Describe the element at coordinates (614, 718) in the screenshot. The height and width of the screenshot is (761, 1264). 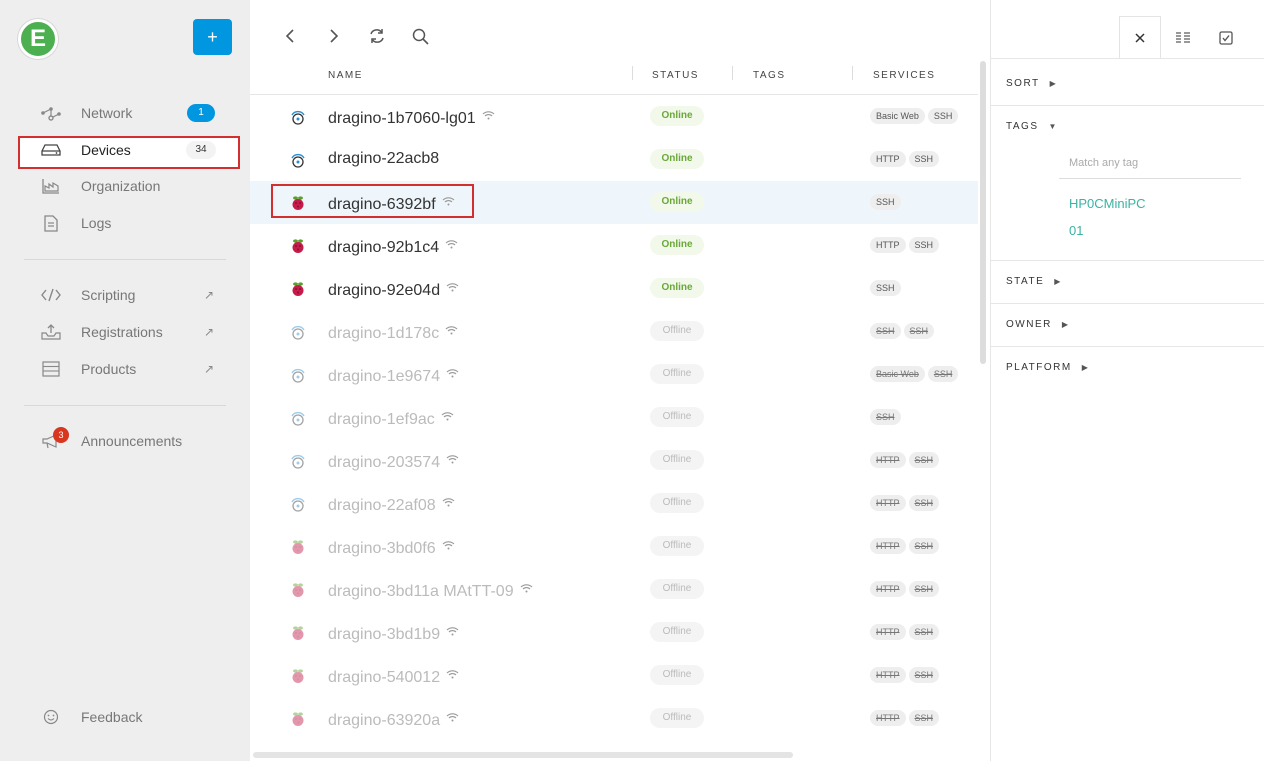
I see `device-row: dragino-63920a Offline HTTP SSH` at that location.